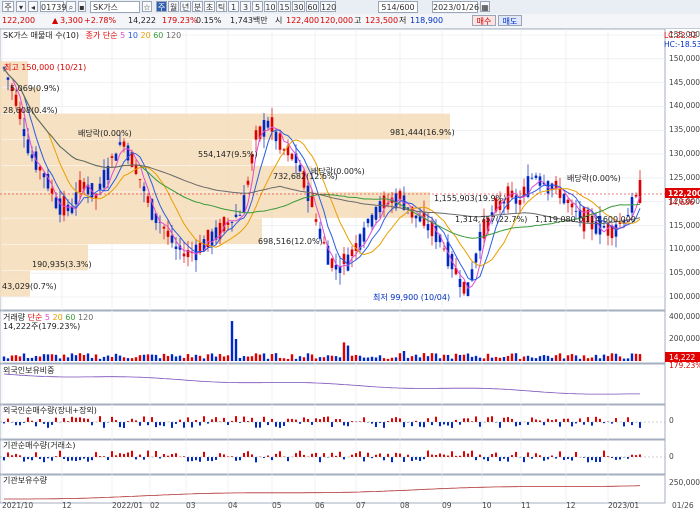 This screenshot has width=700, height=510. What do you see at coordinates (447, 505) in the screenshot?
I see `date-tick-10: 09` at bounding box center [447, 505].